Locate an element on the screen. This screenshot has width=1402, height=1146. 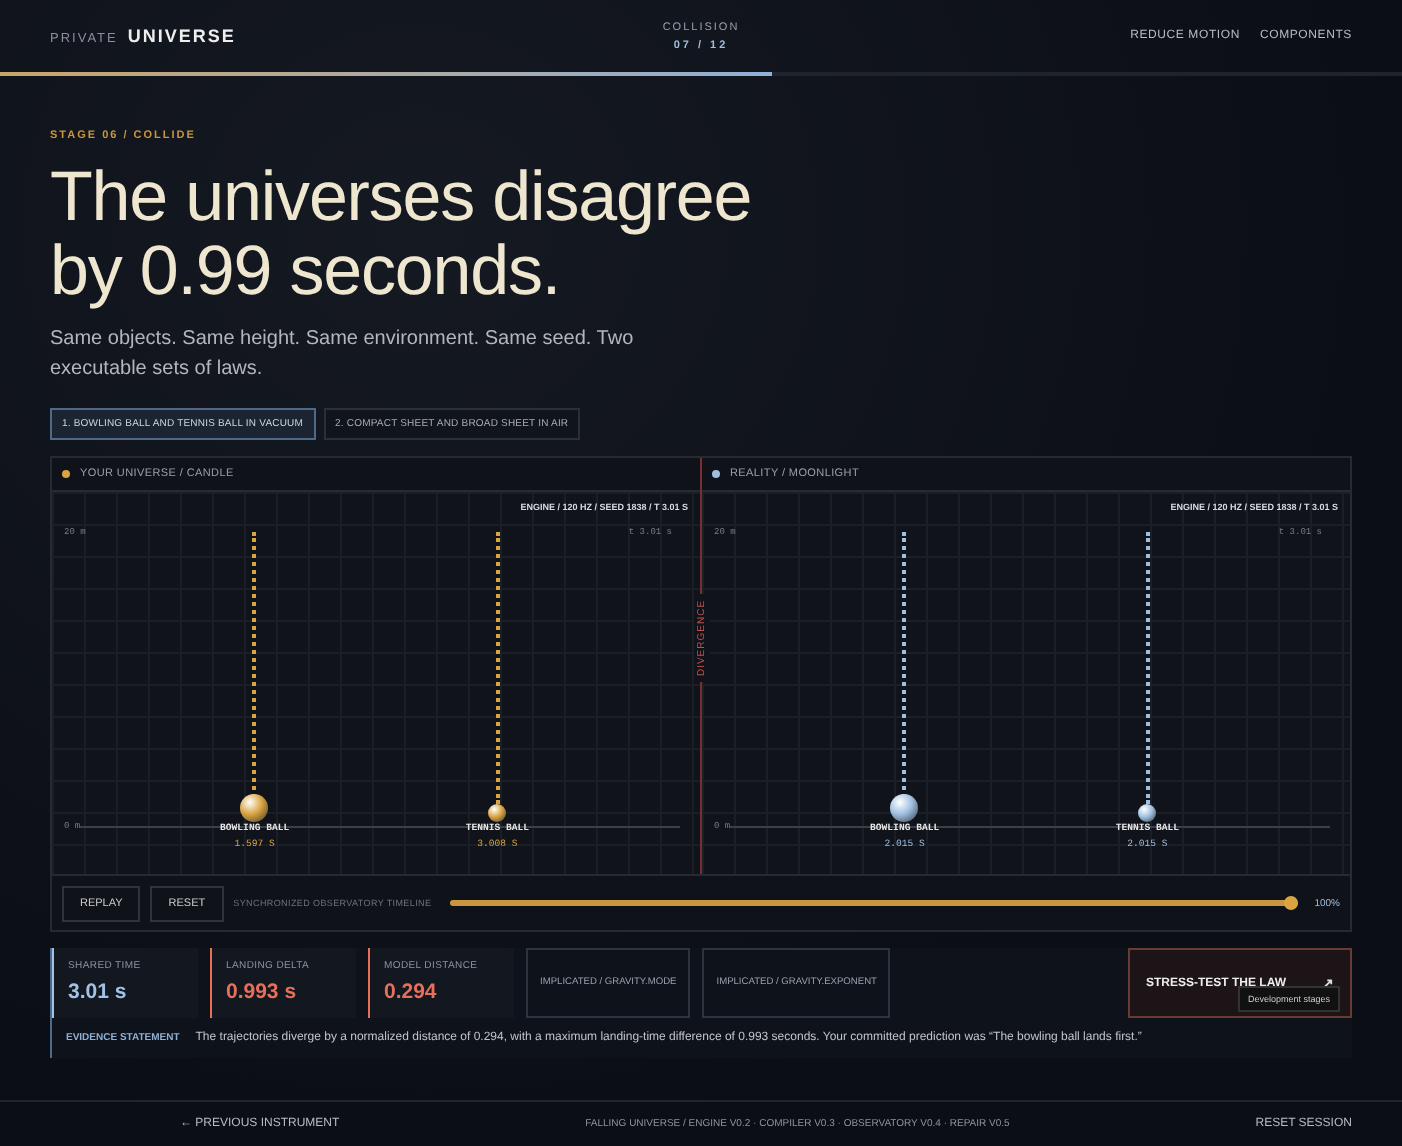
page-title: The universes disagree by 0.99 seconds. is located at coordinates (402, 234).